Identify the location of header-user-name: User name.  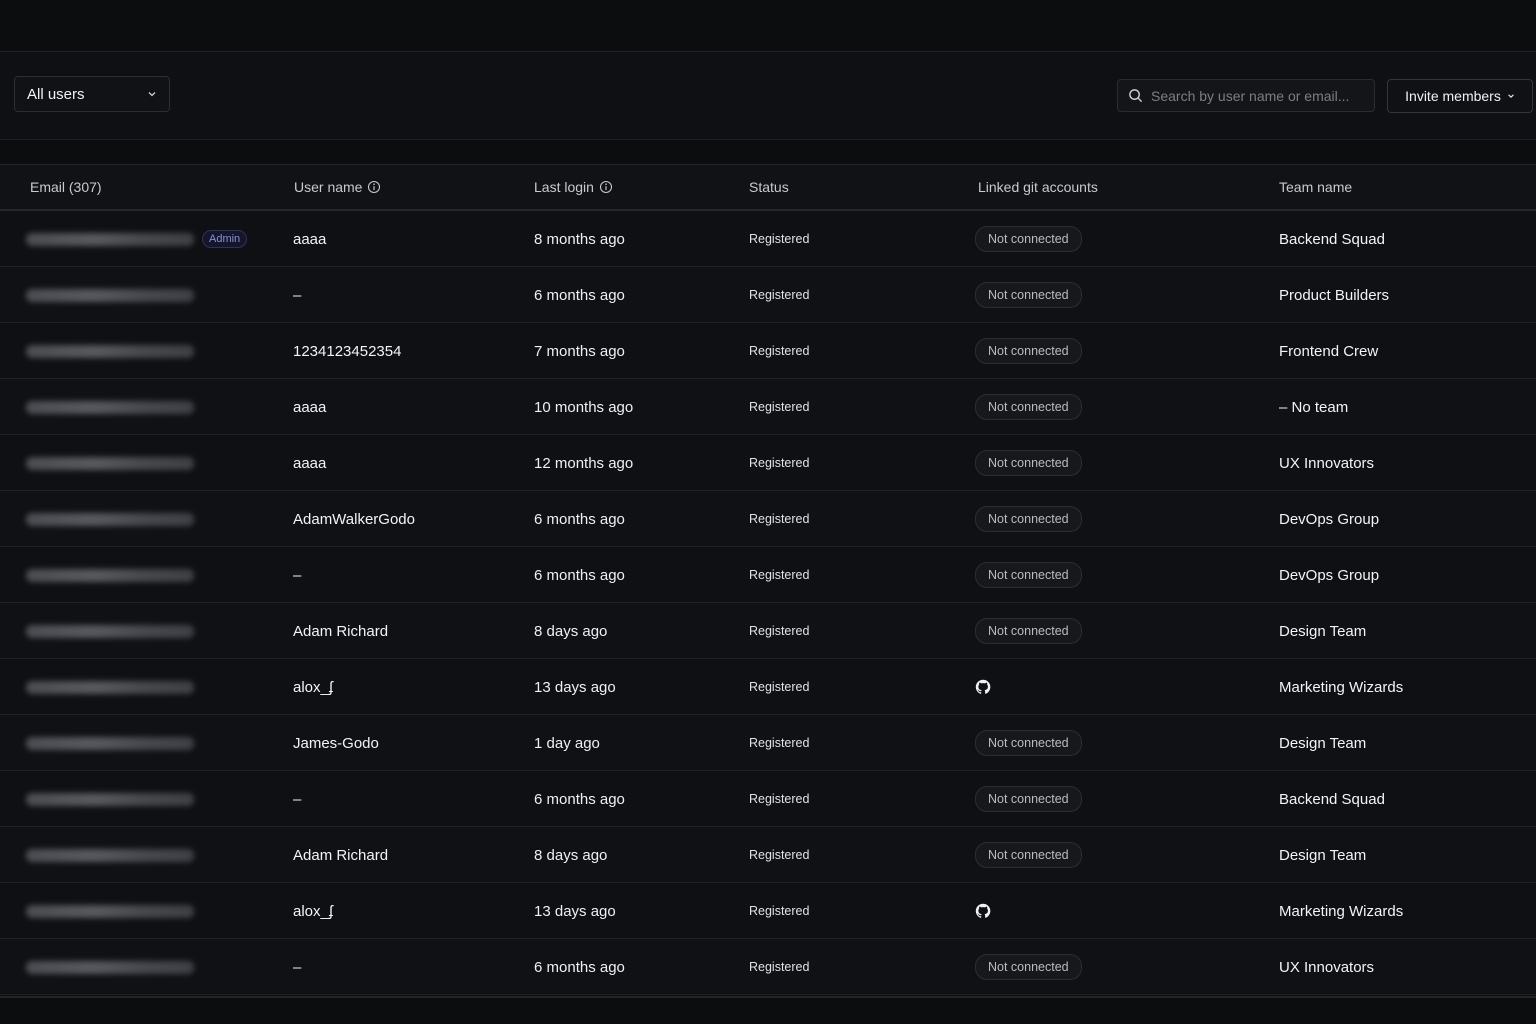
(337, 187).